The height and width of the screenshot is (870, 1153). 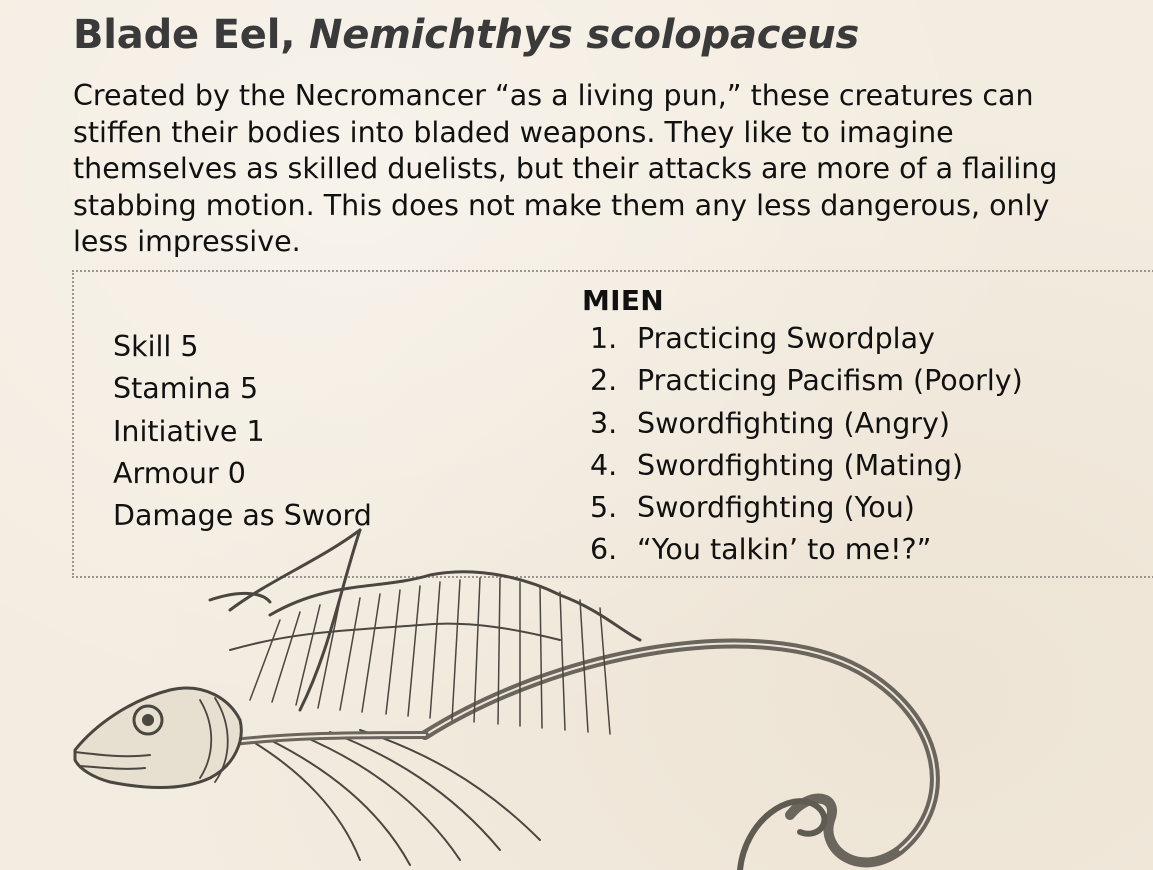 I want to click on creature-scientific-name: Nemichthys scolopaceus, so click(x=584, y=35).